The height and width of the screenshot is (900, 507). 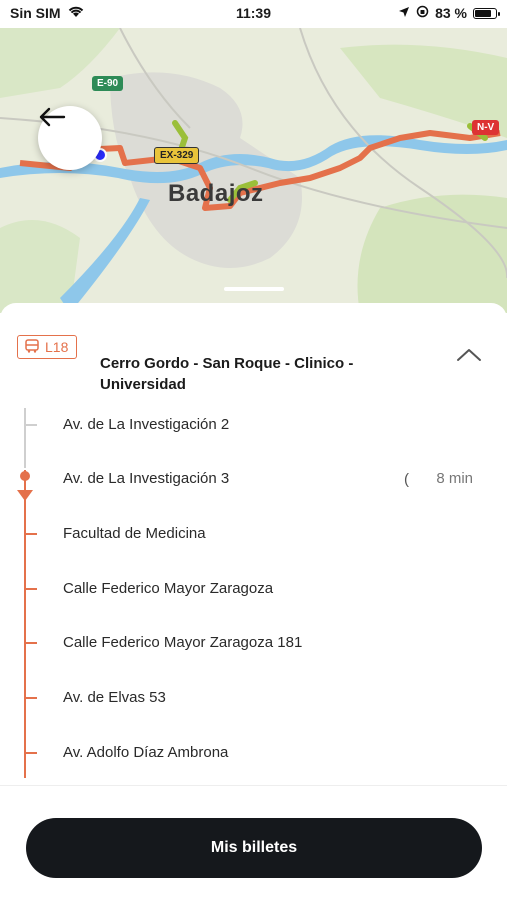 What do you see at coordinates (253, 753) in the screenshot?
I see `stop-item: Av. Adolfo Díaz Ambrona` at bounding box center [253, 753].